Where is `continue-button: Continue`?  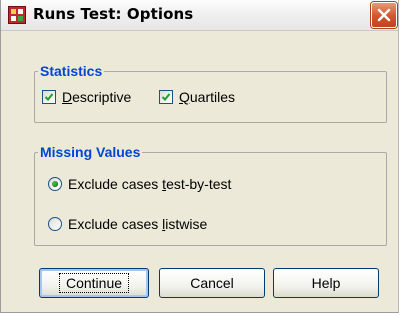
continue-button: Continue is located at coordinates (94, 283).